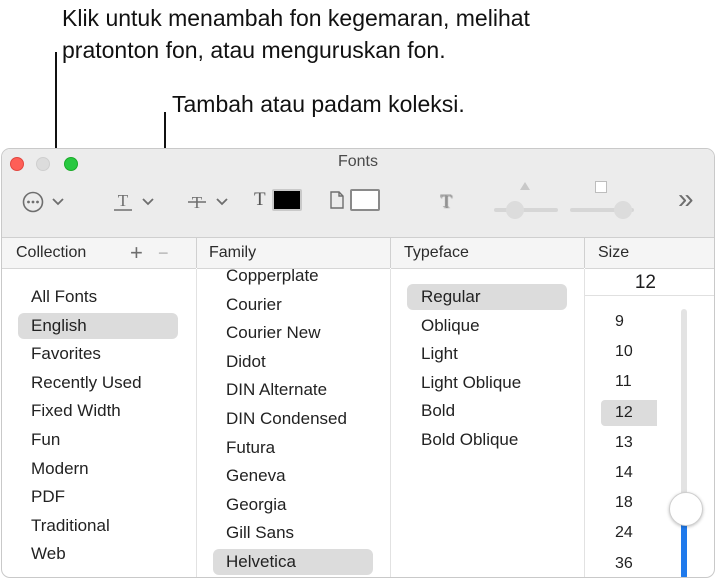  Describe the element at coordinates (337, 200) in the screenshot. I see `document-icon` at that location.